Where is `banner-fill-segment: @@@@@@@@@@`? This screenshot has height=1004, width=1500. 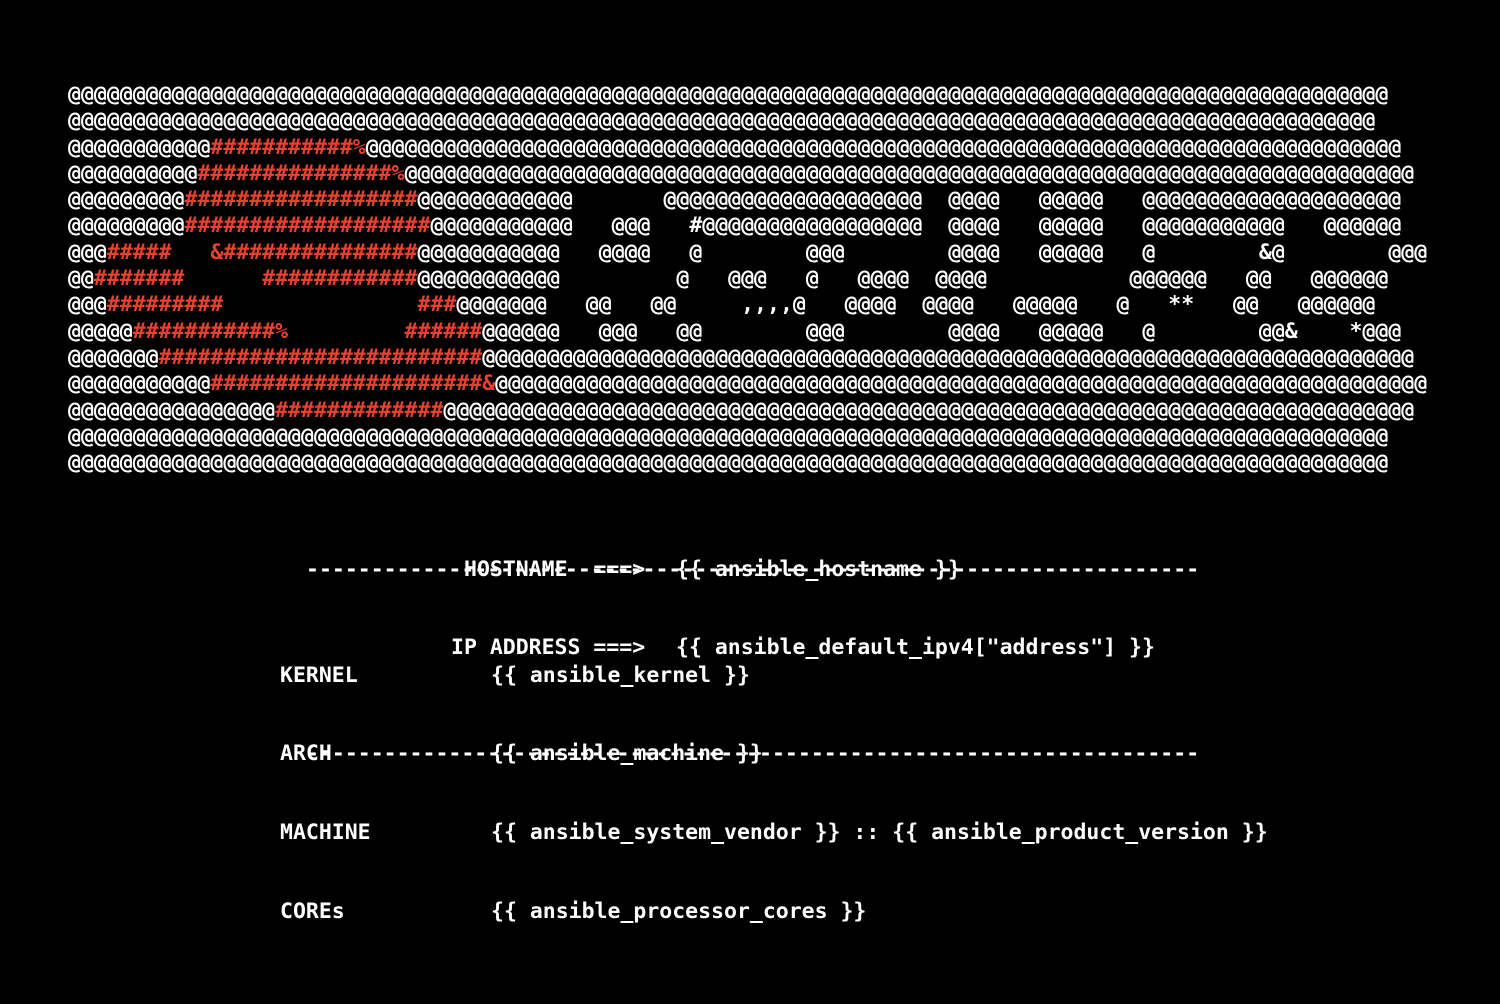
banner-fill-segment: @@@@@@@@@@ is located at coordinates (133, 173).